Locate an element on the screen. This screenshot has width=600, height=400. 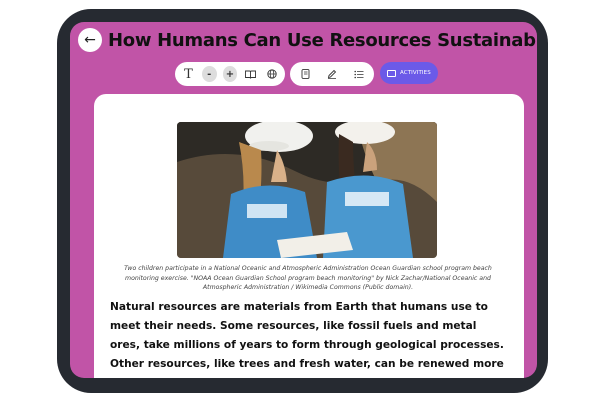
minus-icon: - is located at coordinates (209, 74).